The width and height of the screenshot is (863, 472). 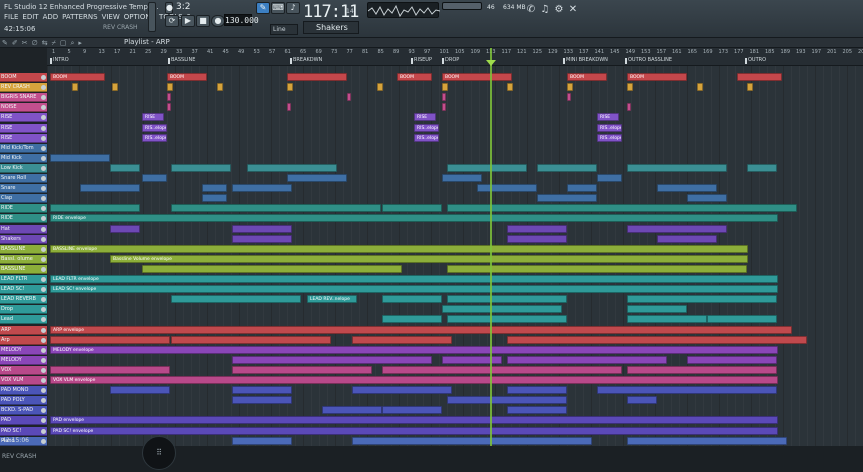 What do you see at coordinates (755, 60) in the screenshot?
I see `section-marker: OUTRO` at bounding box center [755, 60].